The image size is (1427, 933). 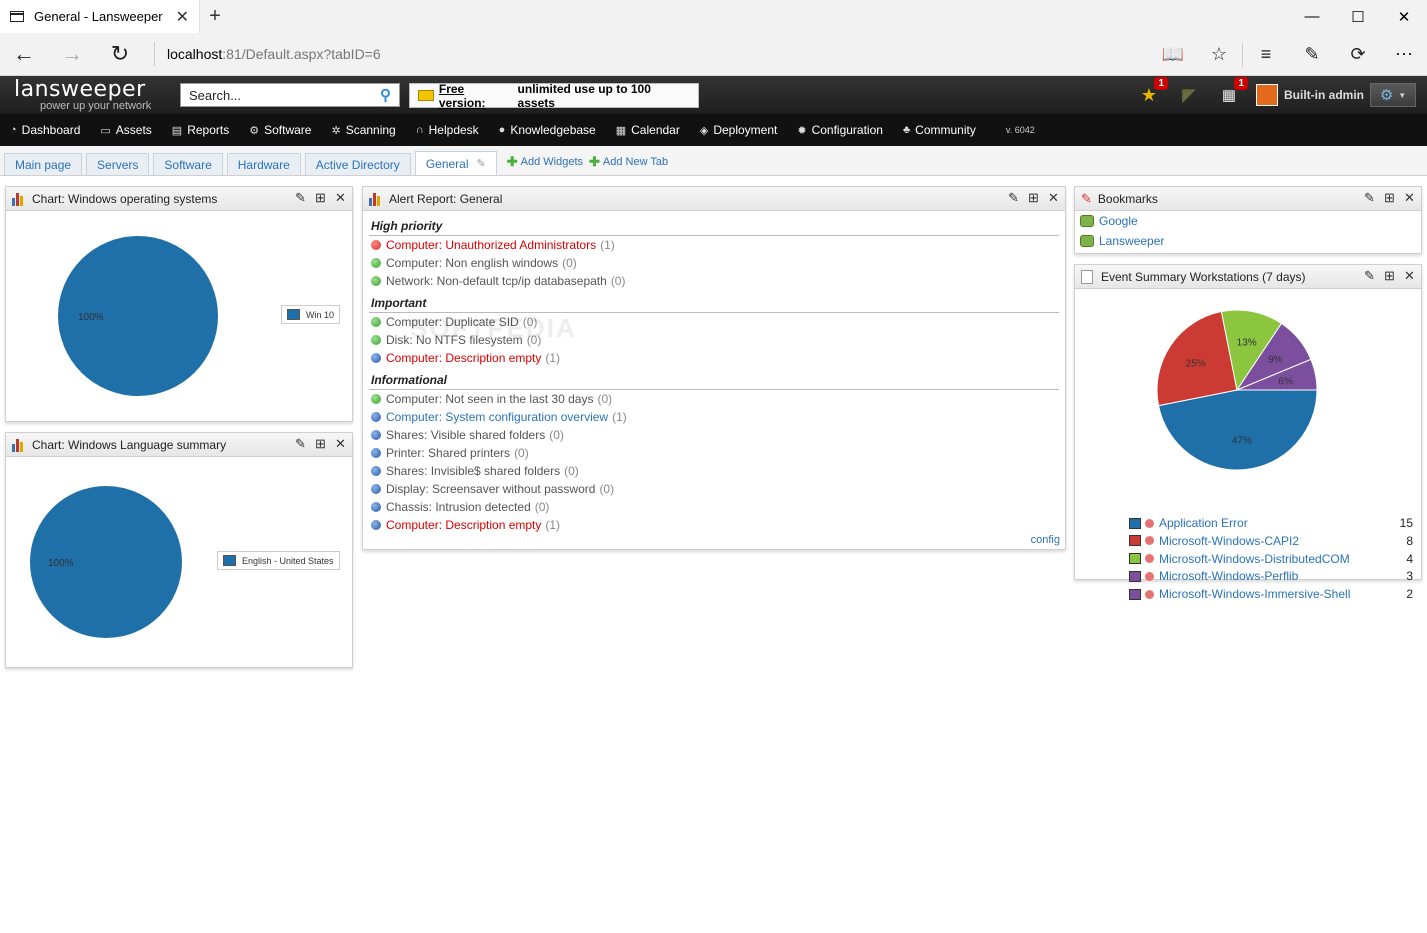 What do you see at coordinates (476, 96) in the screenshot?
I see `free-version-link: Free version:` at bounding box center [476, 96].